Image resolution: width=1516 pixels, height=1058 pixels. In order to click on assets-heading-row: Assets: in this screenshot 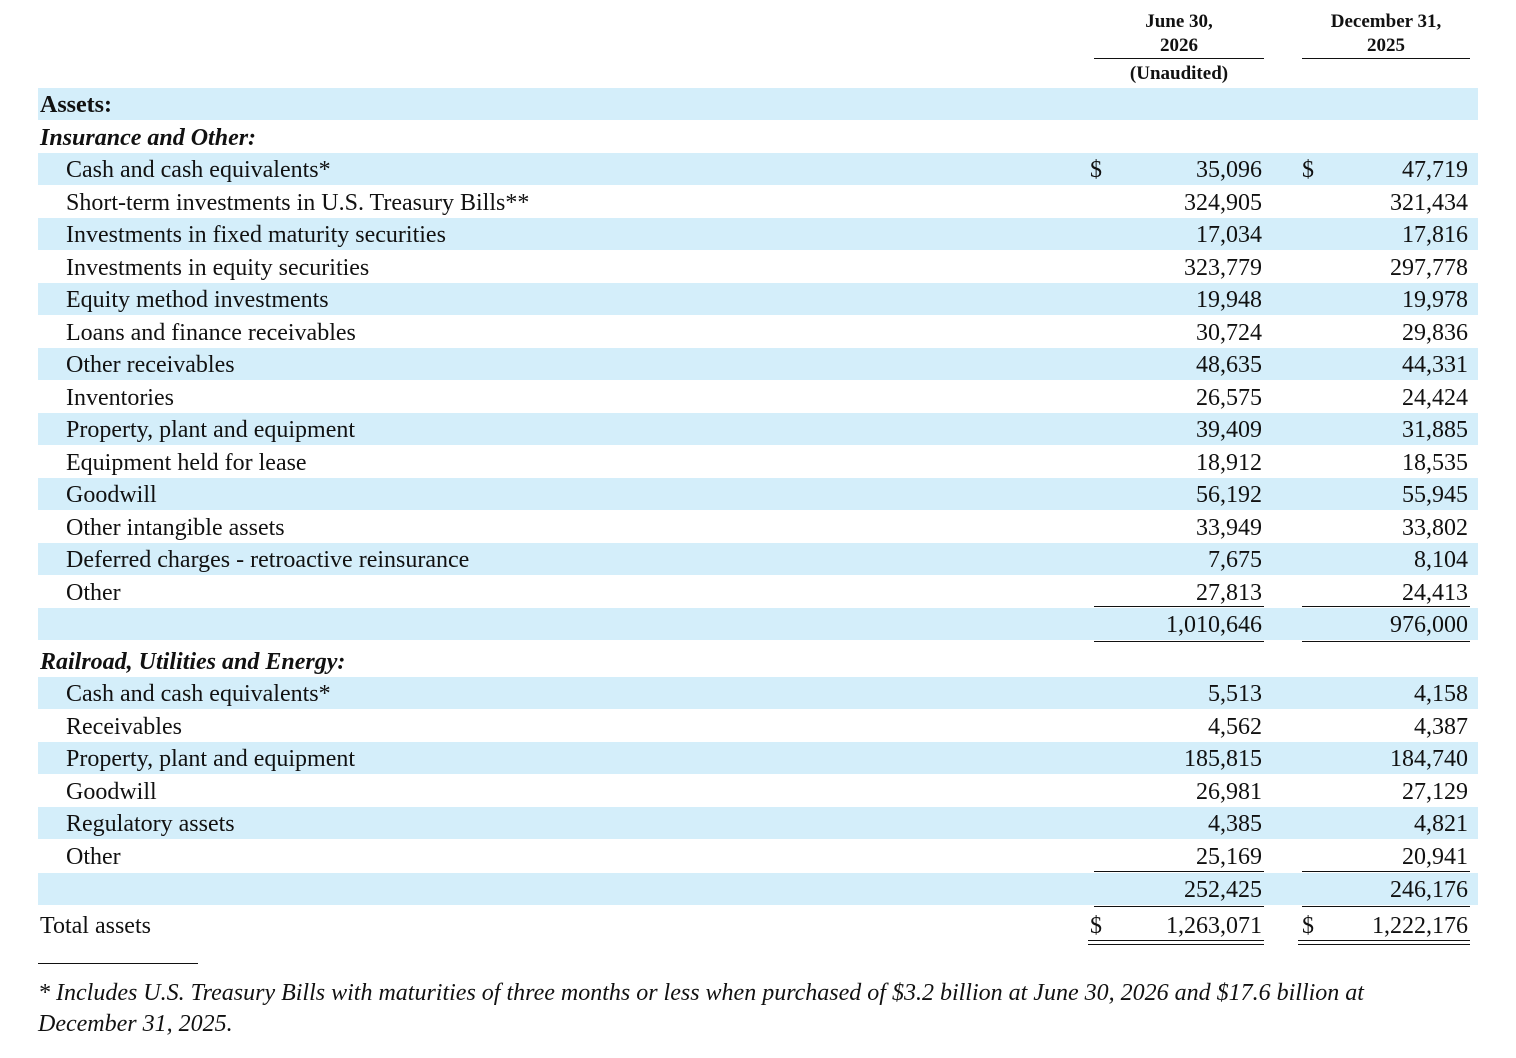, I will do `click(758, 104)`.